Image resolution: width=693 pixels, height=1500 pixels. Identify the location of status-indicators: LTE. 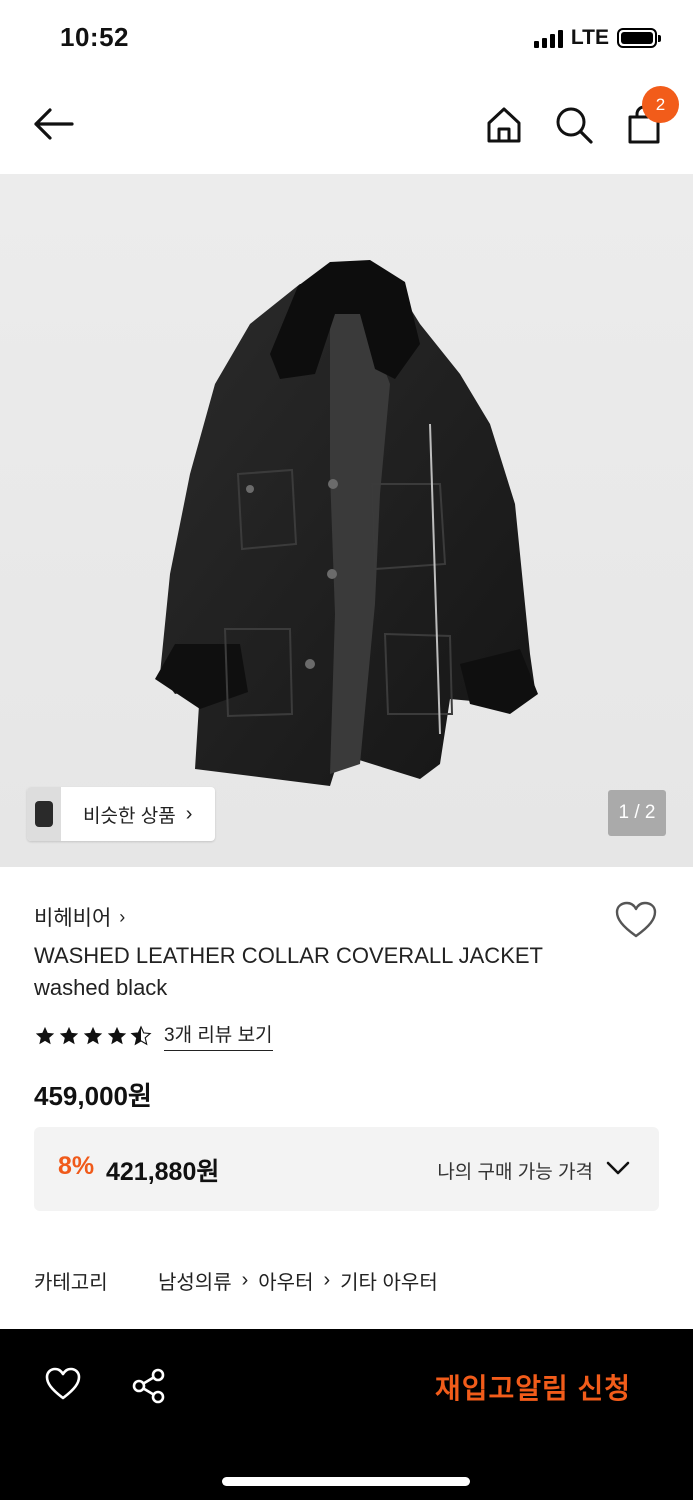
(597, 38).